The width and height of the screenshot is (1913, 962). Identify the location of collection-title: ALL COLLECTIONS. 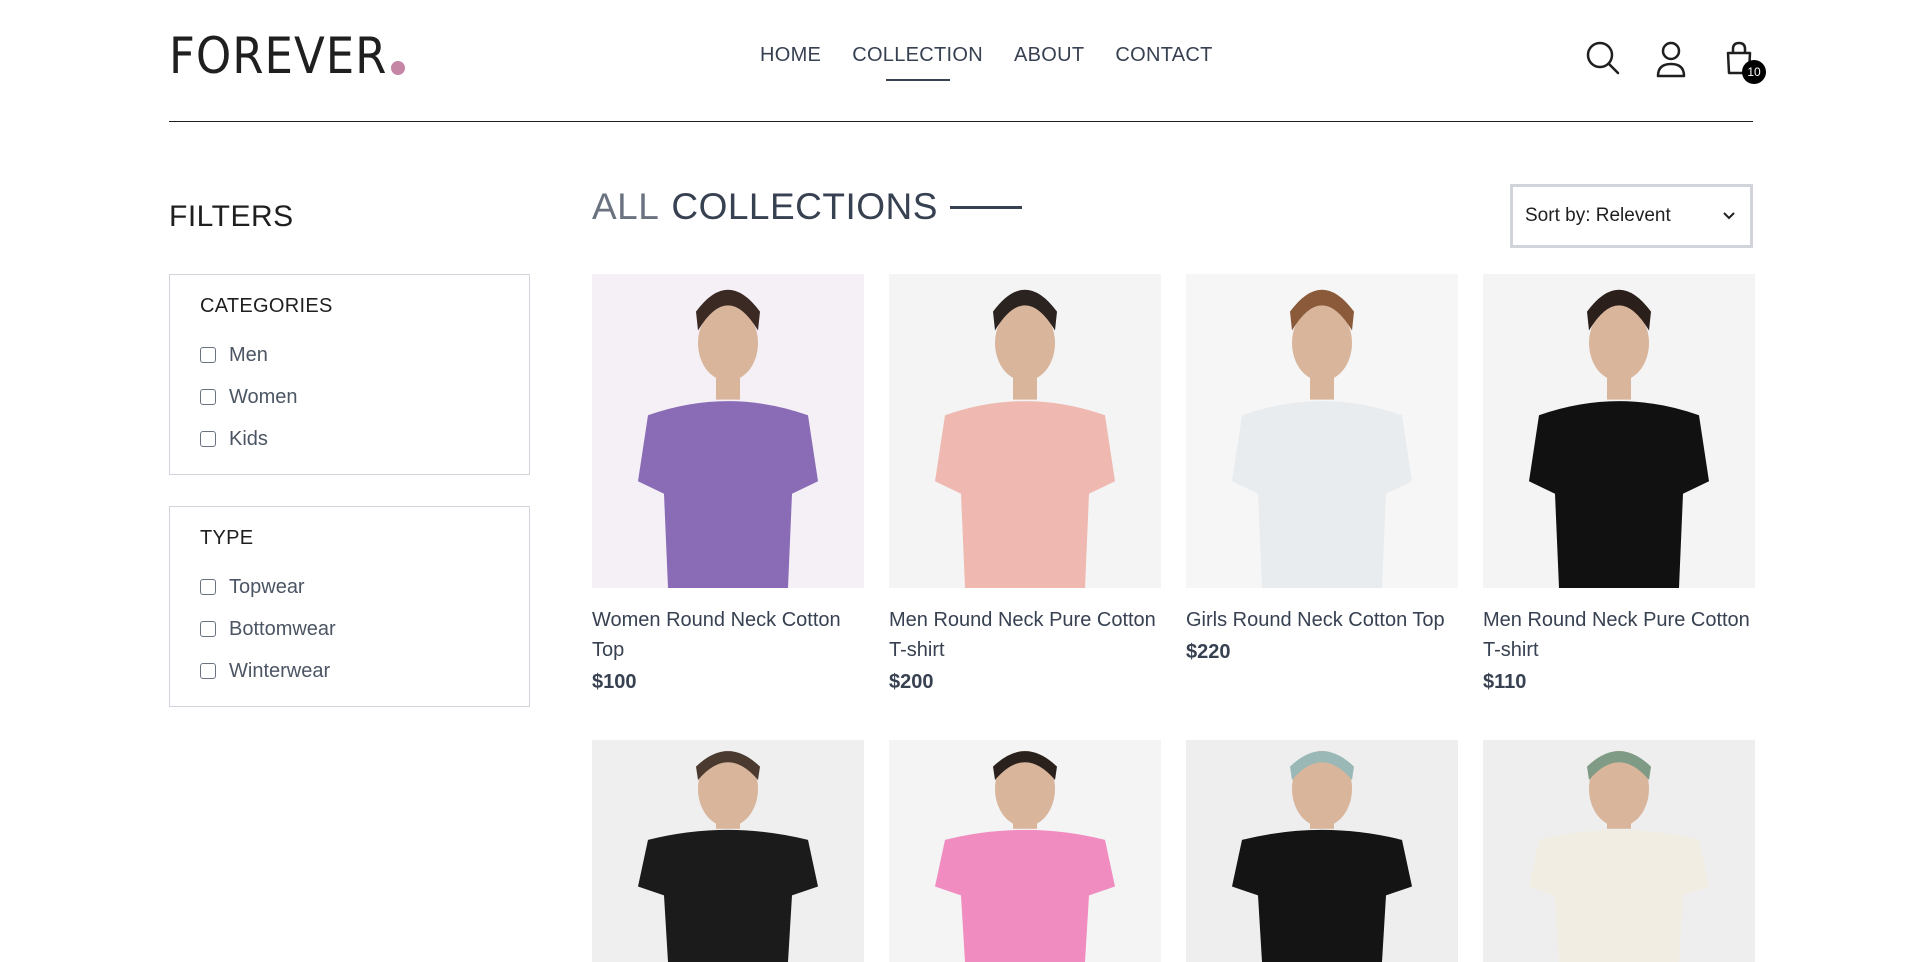
(807, 207).